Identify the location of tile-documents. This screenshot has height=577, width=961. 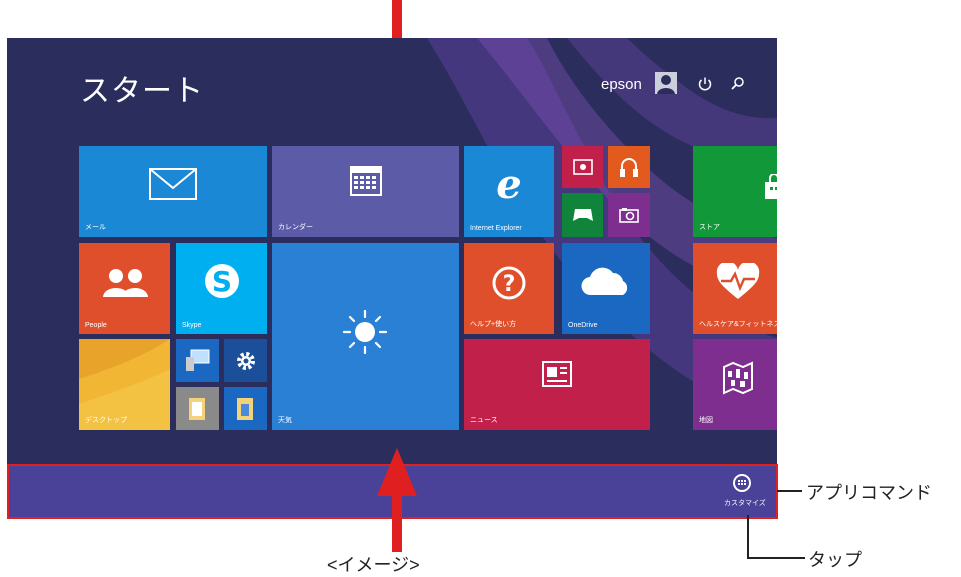
(197, 408).